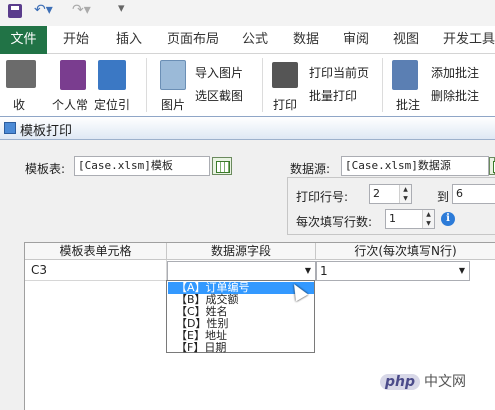 The image size is (495, 410). Describe the element at coordinates (324, 271) in the screenshot. I see `row-number-value: 1` at that location.